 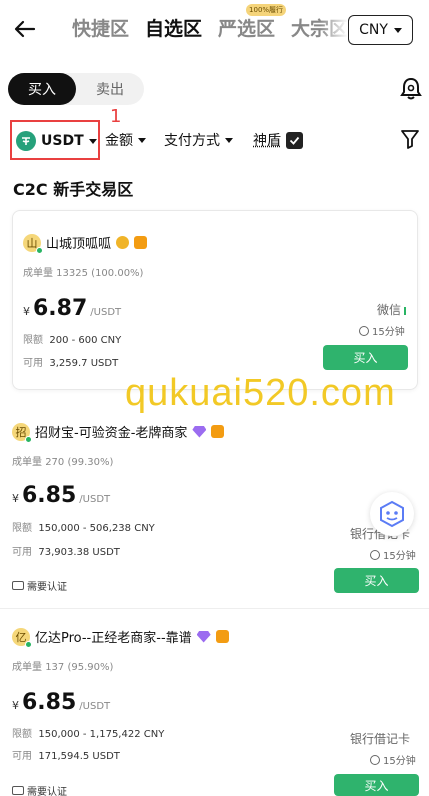 What do you see at coordinates (47, 791) in the screenshot?
I see `kyc-label: 需要认证` at bounding box center [47, 791].